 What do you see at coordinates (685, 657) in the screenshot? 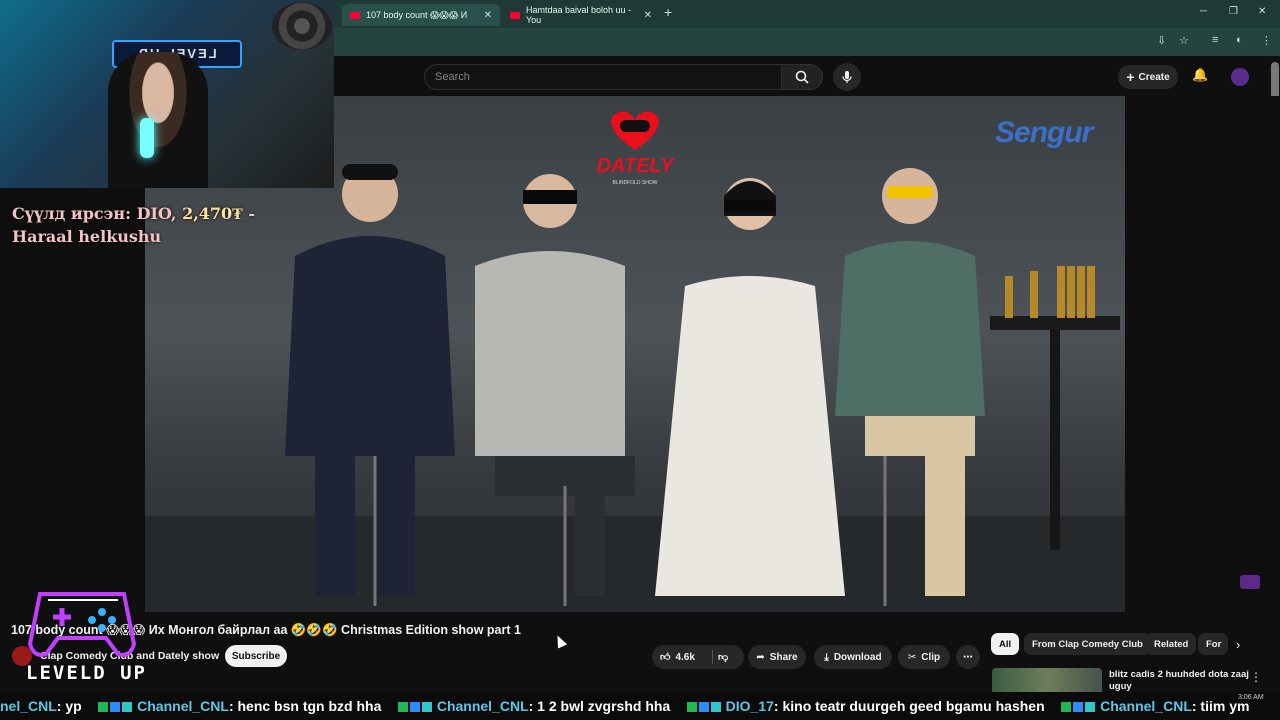
I see `like-count: 4.6k` at bounding box center [685, 657].